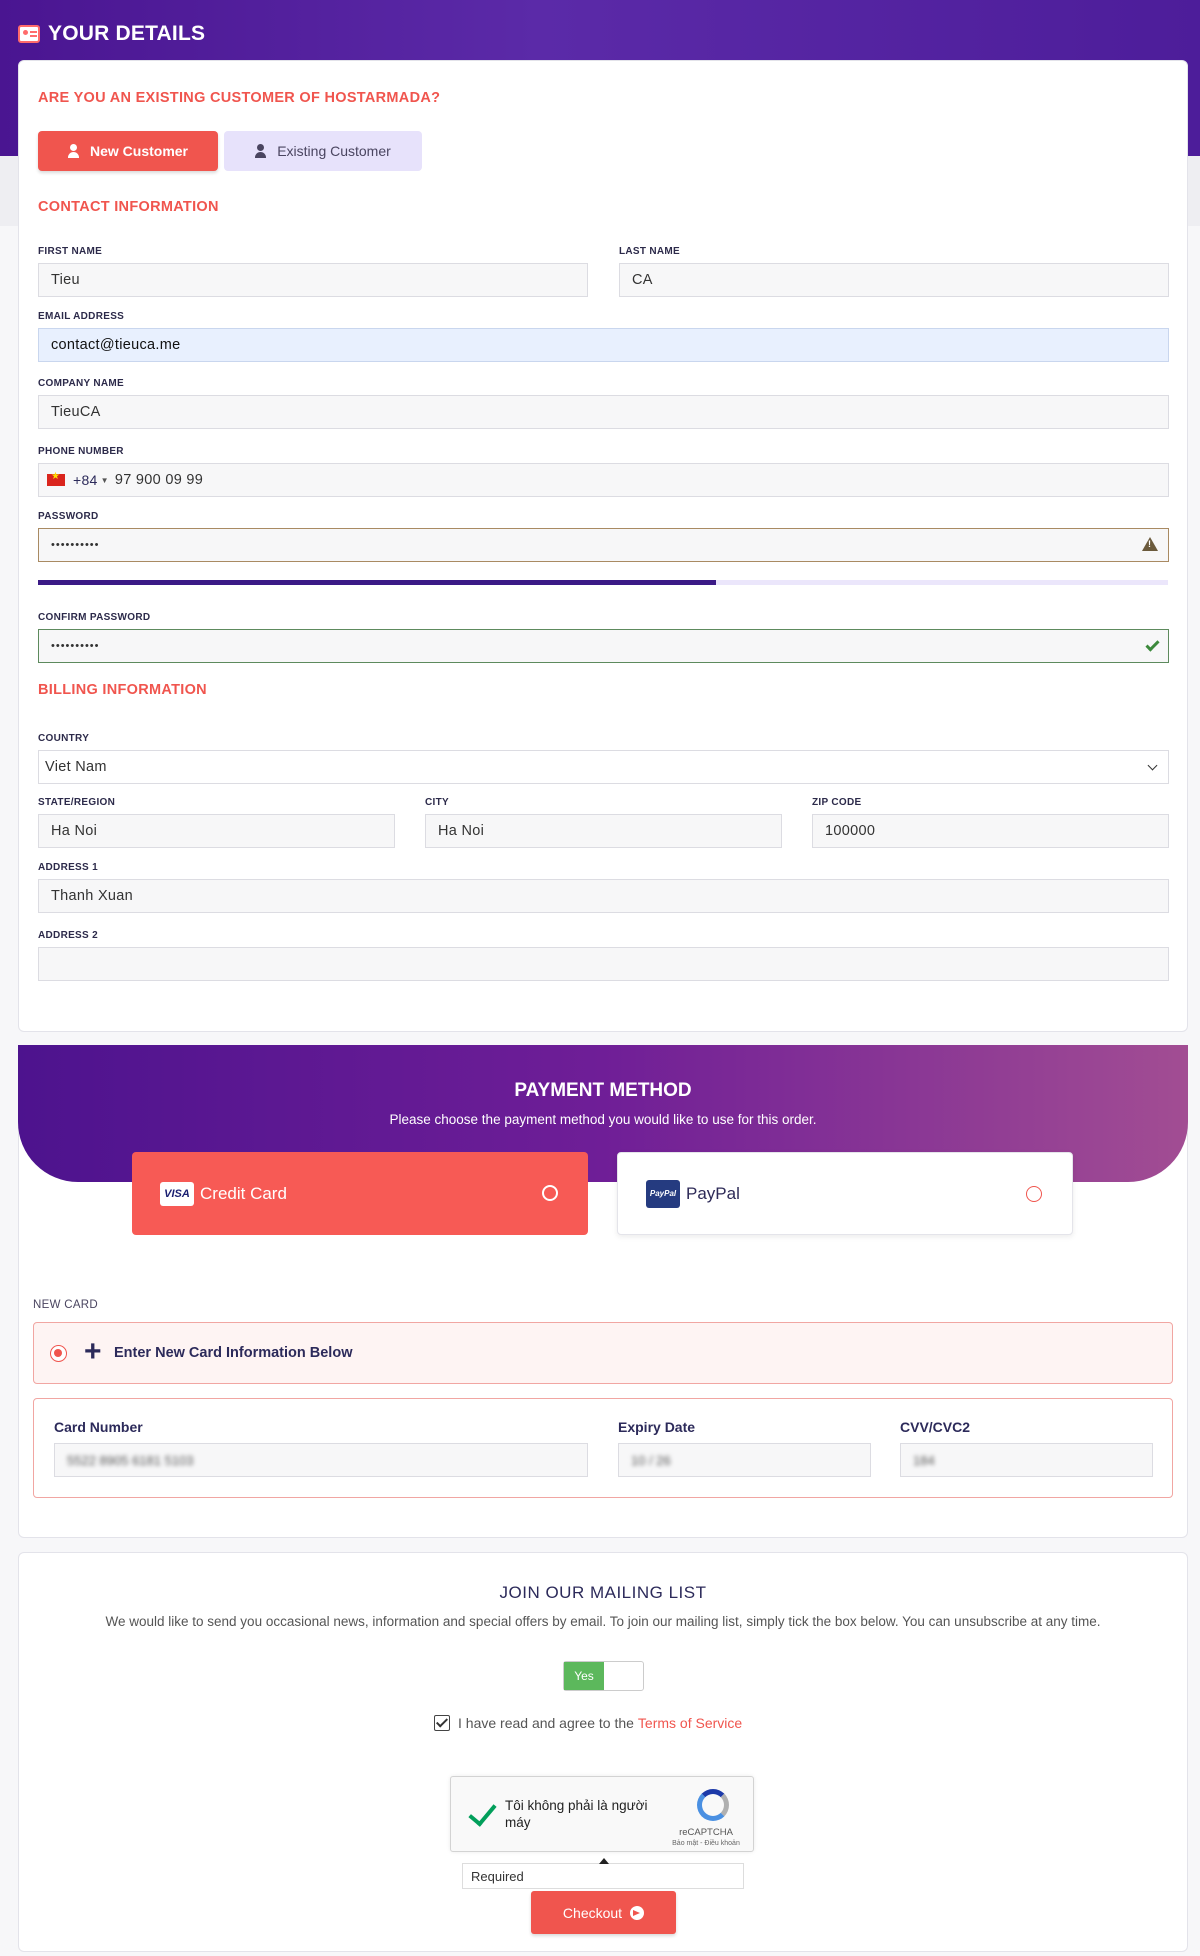 The image size is (1200, 1956). Describe the element at coordinates (159, 480) in the screenshot. I see `phone-value: 97 900 09 99` at that location.